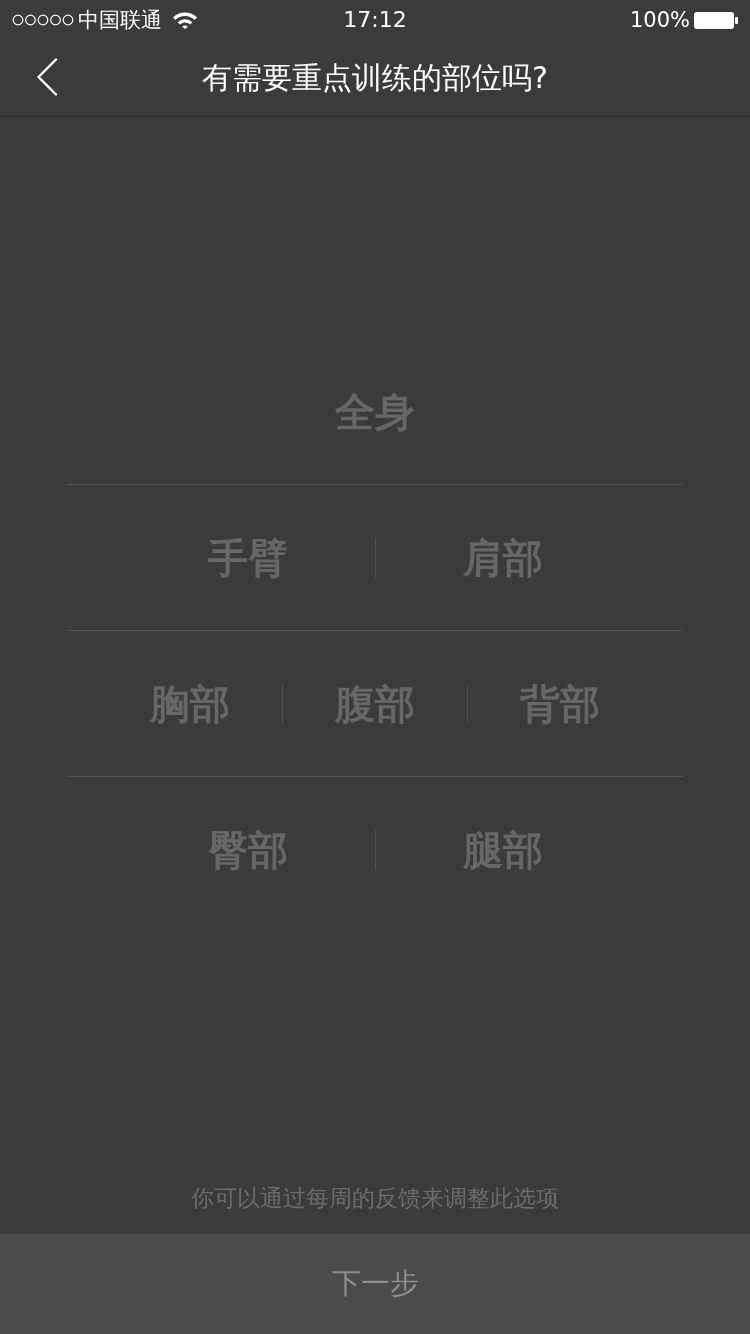 This screenshot has width=750, height=1334. What do you see at coordinates (43, 20) in the screenshot?
I see `signal-dots-icon` at bounding box center [43, 20].